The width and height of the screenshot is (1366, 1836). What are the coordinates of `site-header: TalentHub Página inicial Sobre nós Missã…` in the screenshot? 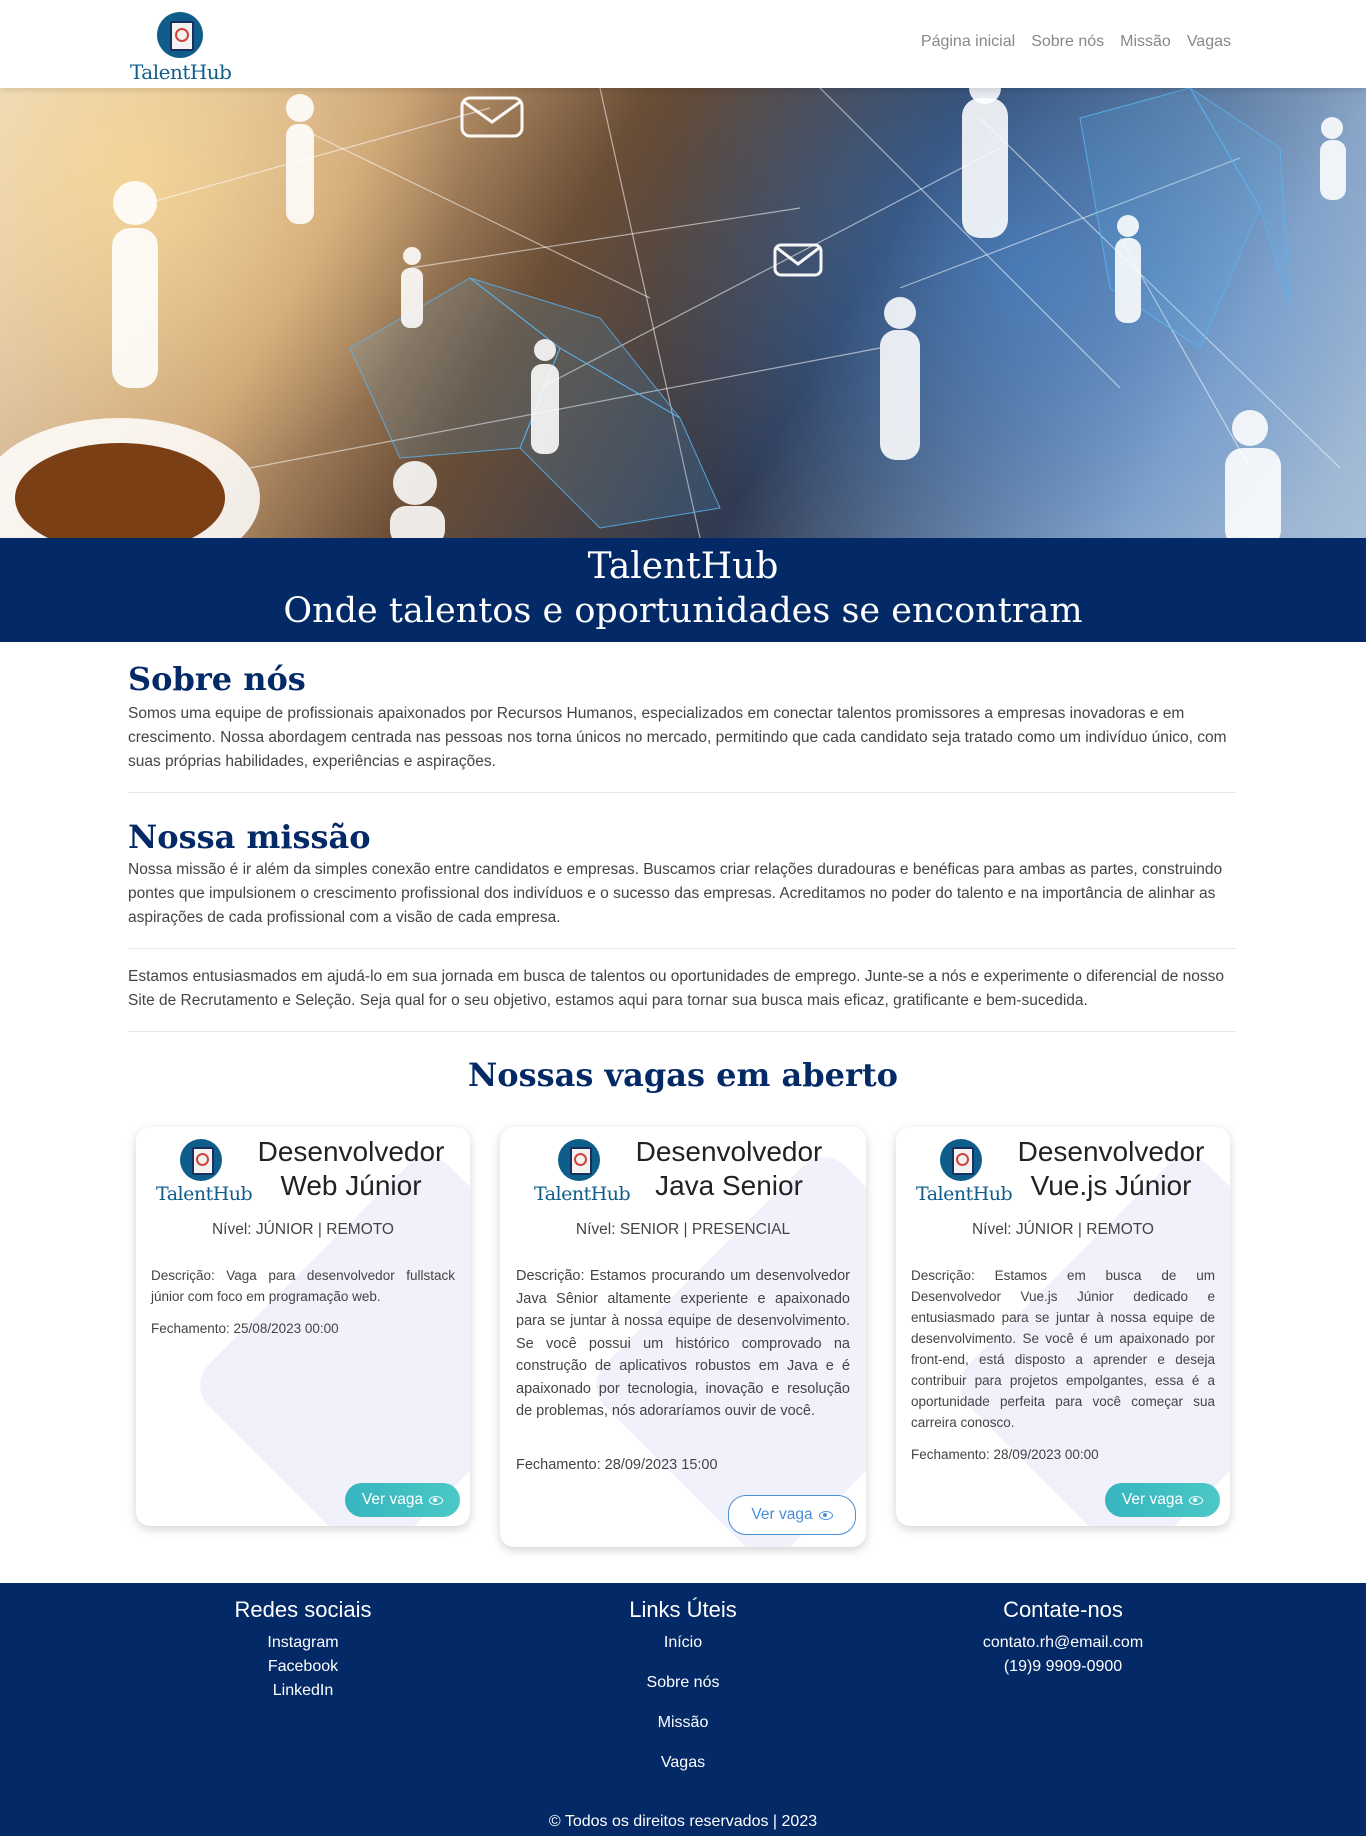 It's located at (683, 44).